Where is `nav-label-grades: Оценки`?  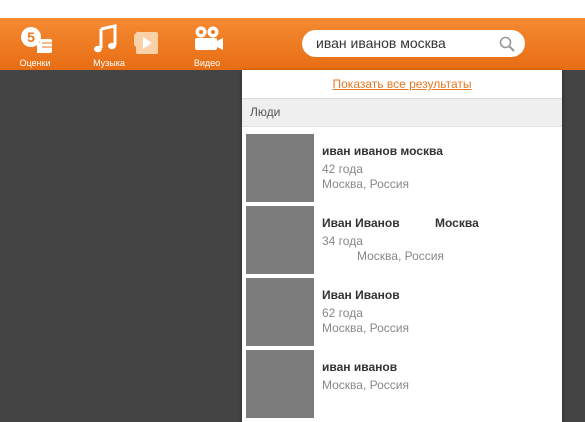 nav-label-grades: Оценки is located at coordinates (35, 63).